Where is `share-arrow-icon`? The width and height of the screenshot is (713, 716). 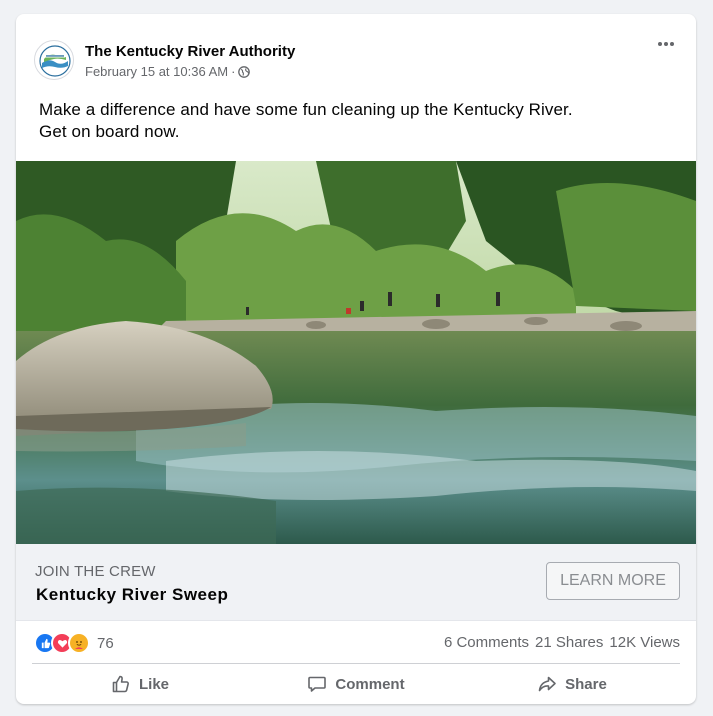
share-arrow-icon is located at coordinates (547, 684).